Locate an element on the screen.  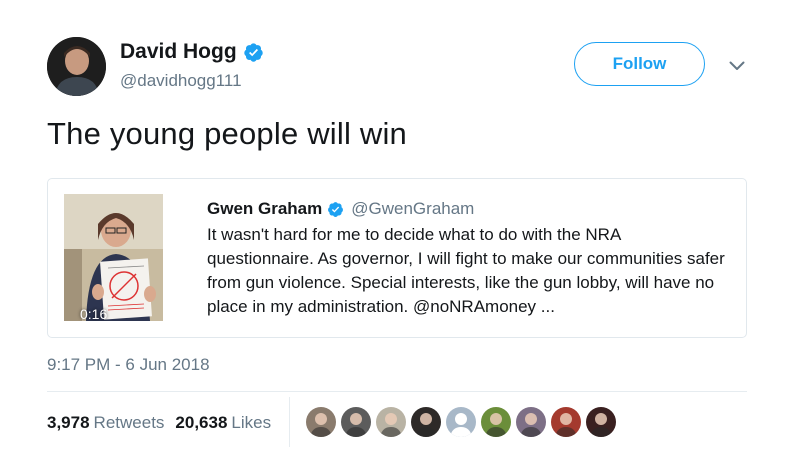
video-thumbnail-image is located at coordinates (113, 257).